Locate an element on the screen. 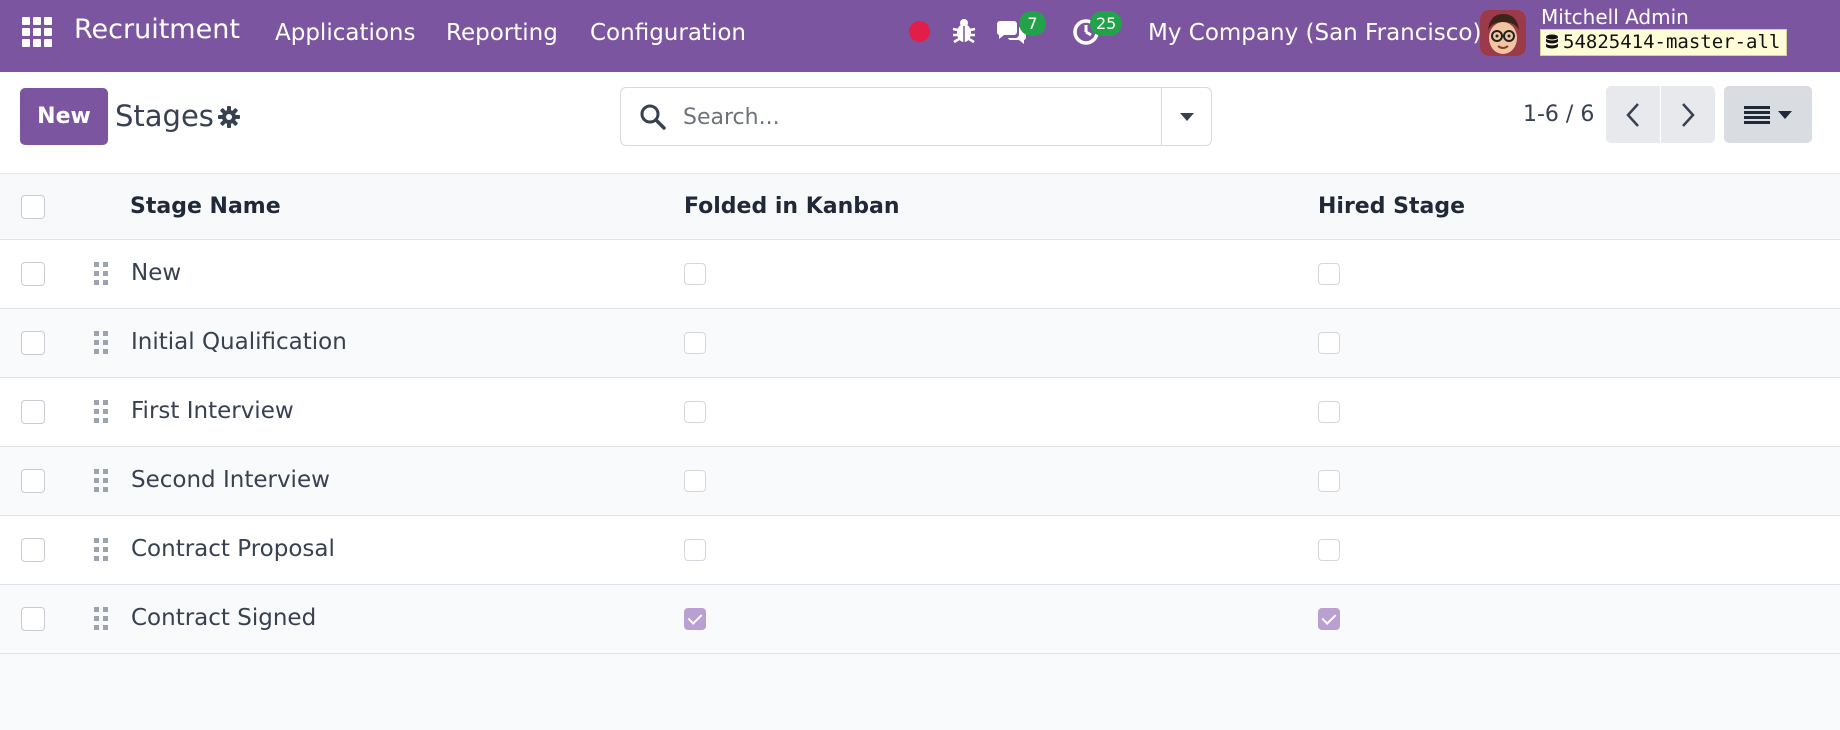 Image resolution: width=1840 pixels, height=730 pixels. table-row: Initial Qualification is located at coordinates (920, 343).